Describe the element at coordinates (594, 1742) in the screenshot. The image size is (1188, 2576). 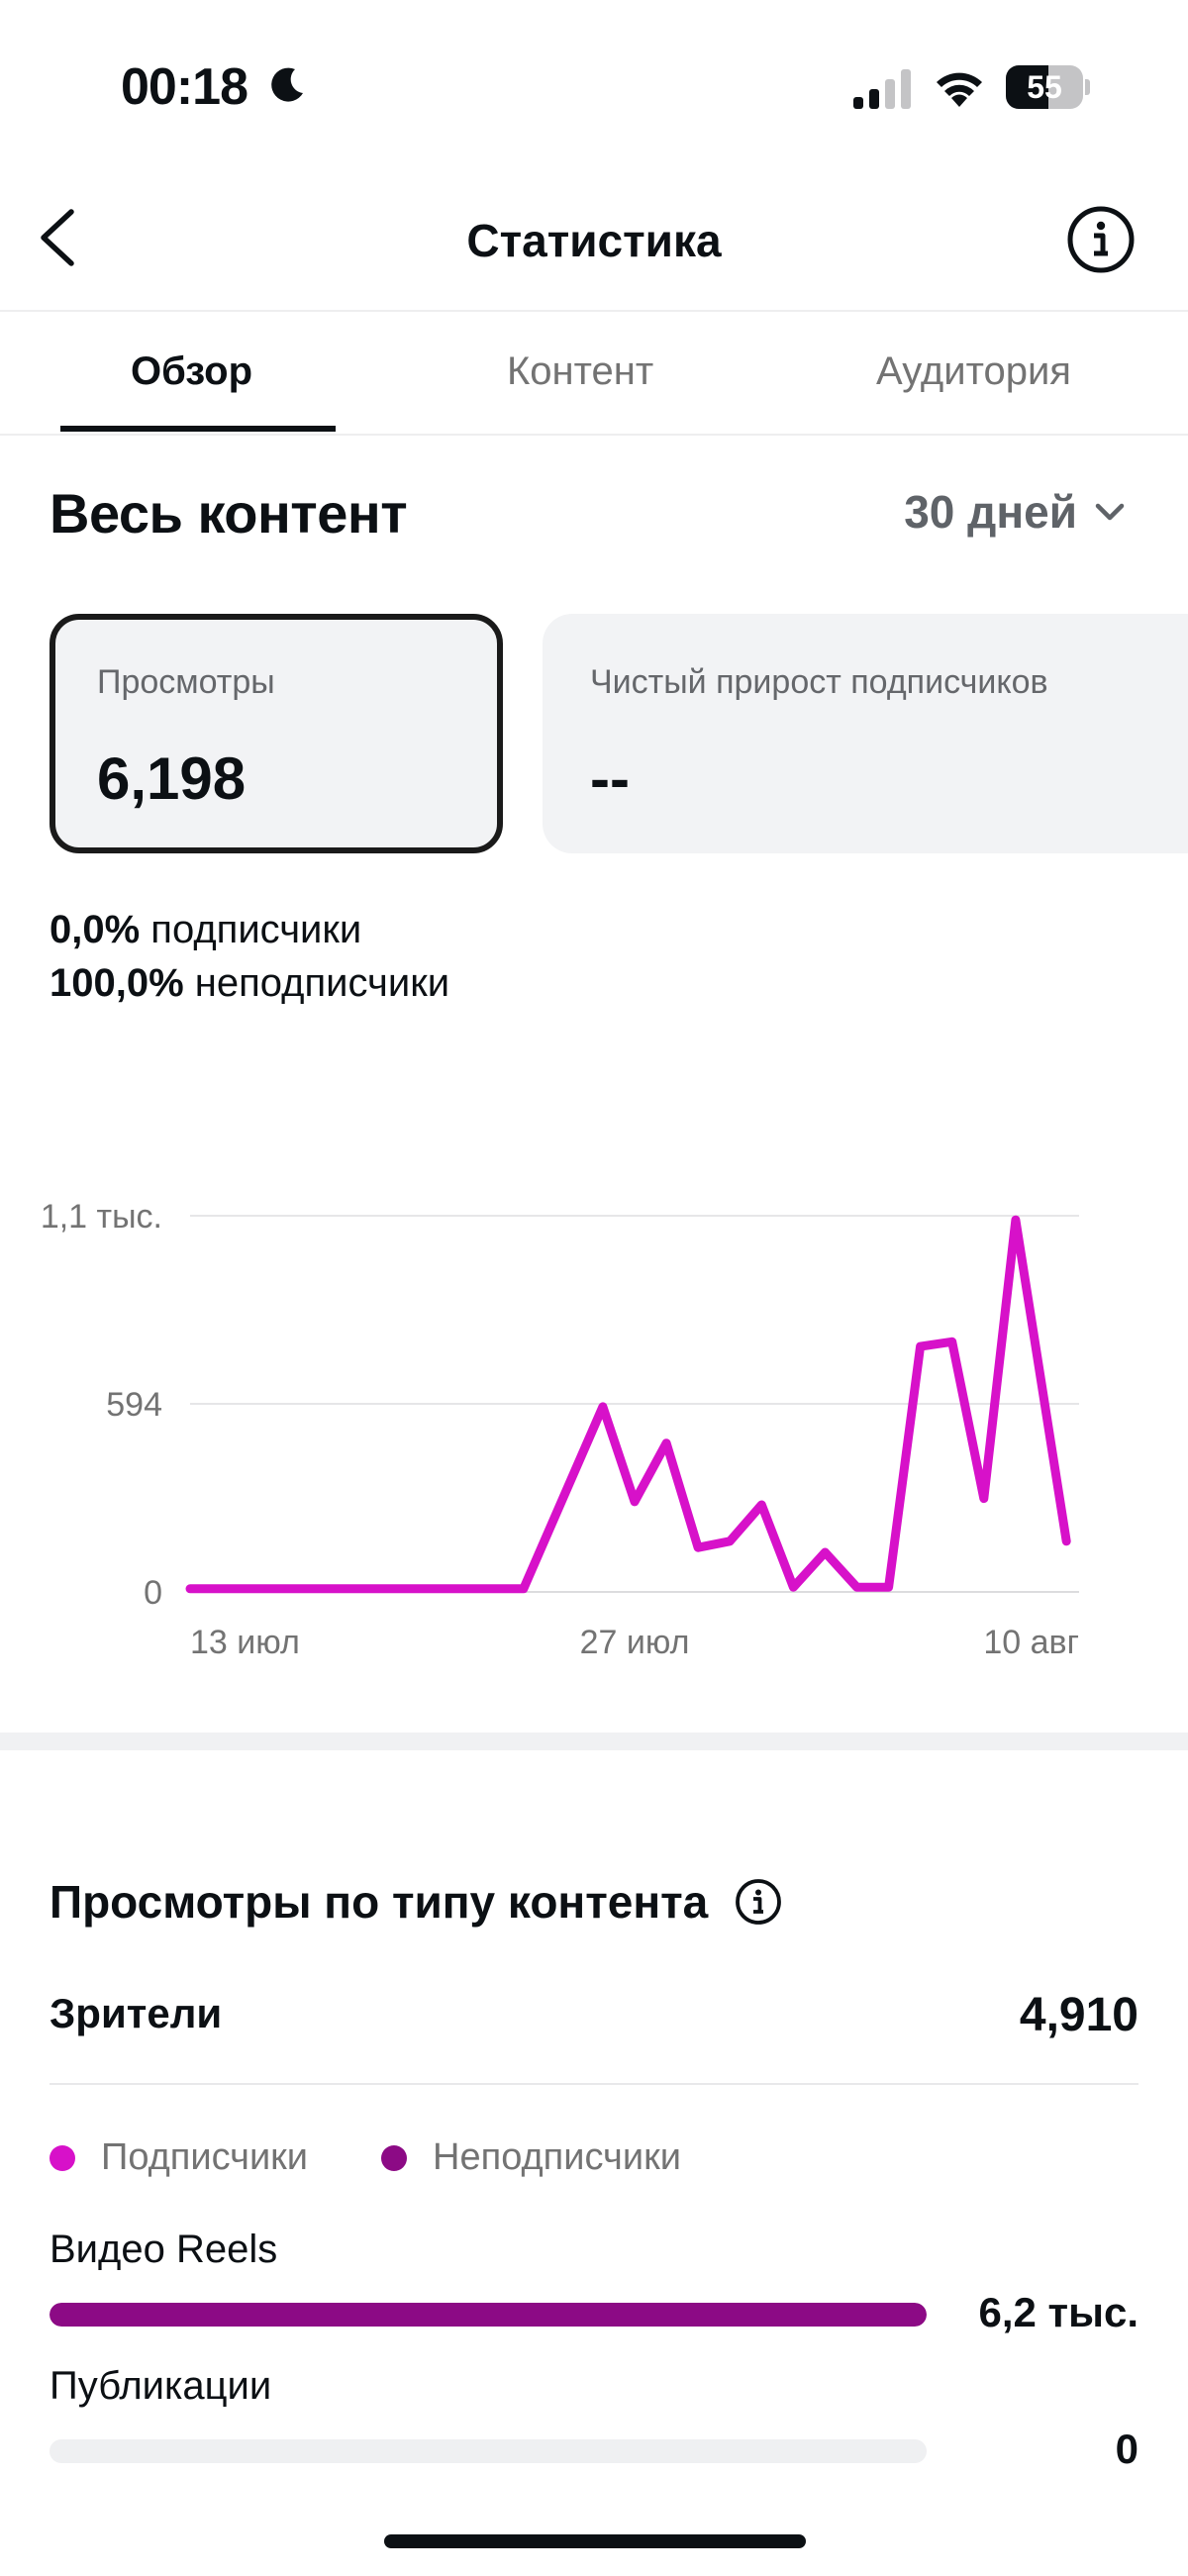
I see `section-divider` at that location.